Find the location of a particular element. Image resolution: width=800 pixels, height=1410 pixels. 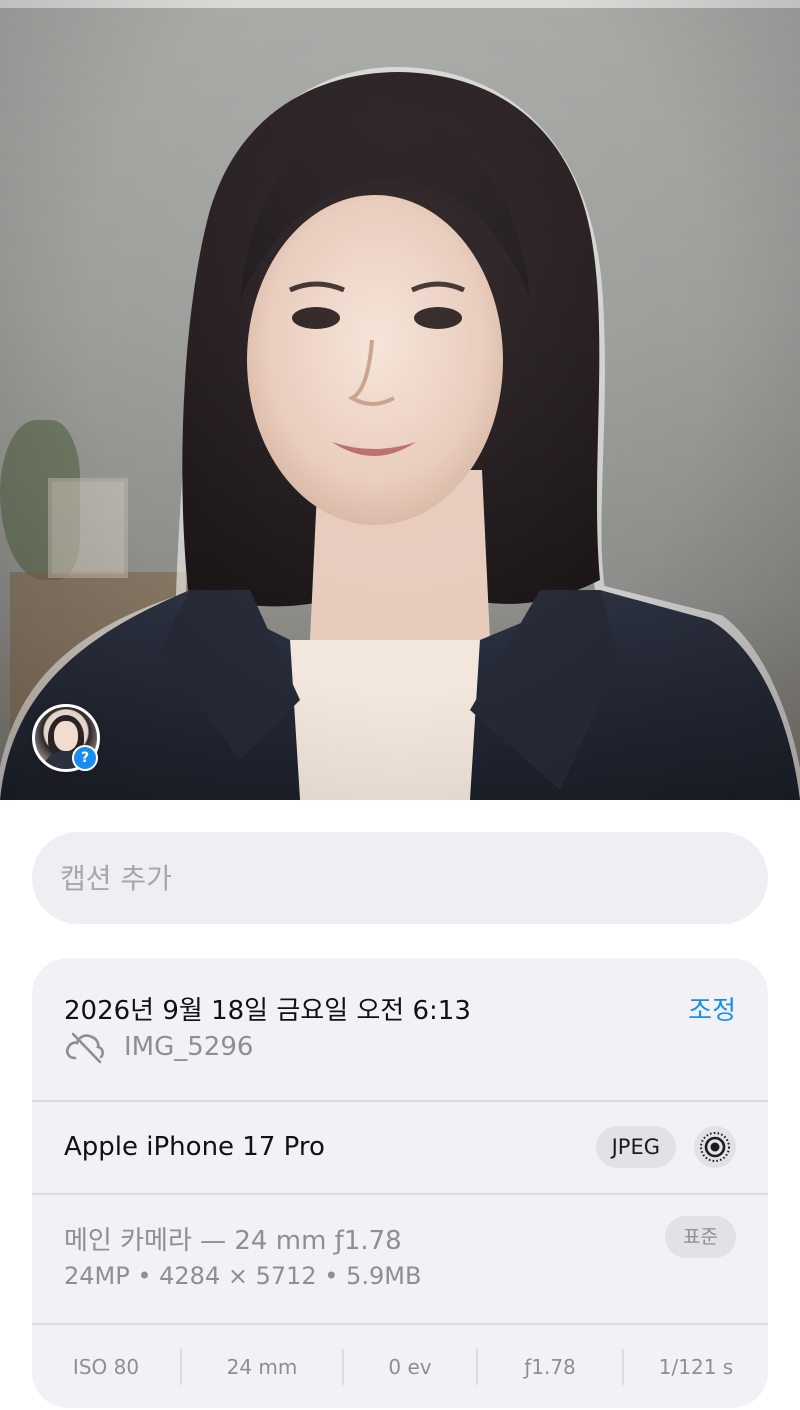

file-name: IMG_5296 is located at coordinates (189, 1047).